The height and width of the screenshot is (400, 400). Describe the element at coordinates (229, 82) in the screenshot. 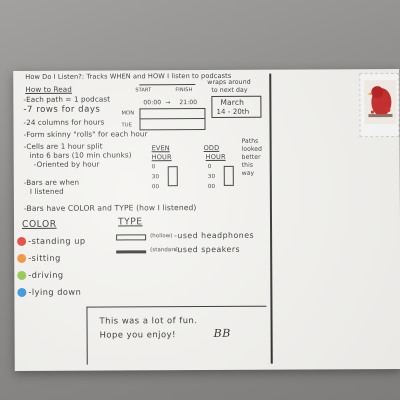

I see `timeline-wraps: wraps around` at that location.